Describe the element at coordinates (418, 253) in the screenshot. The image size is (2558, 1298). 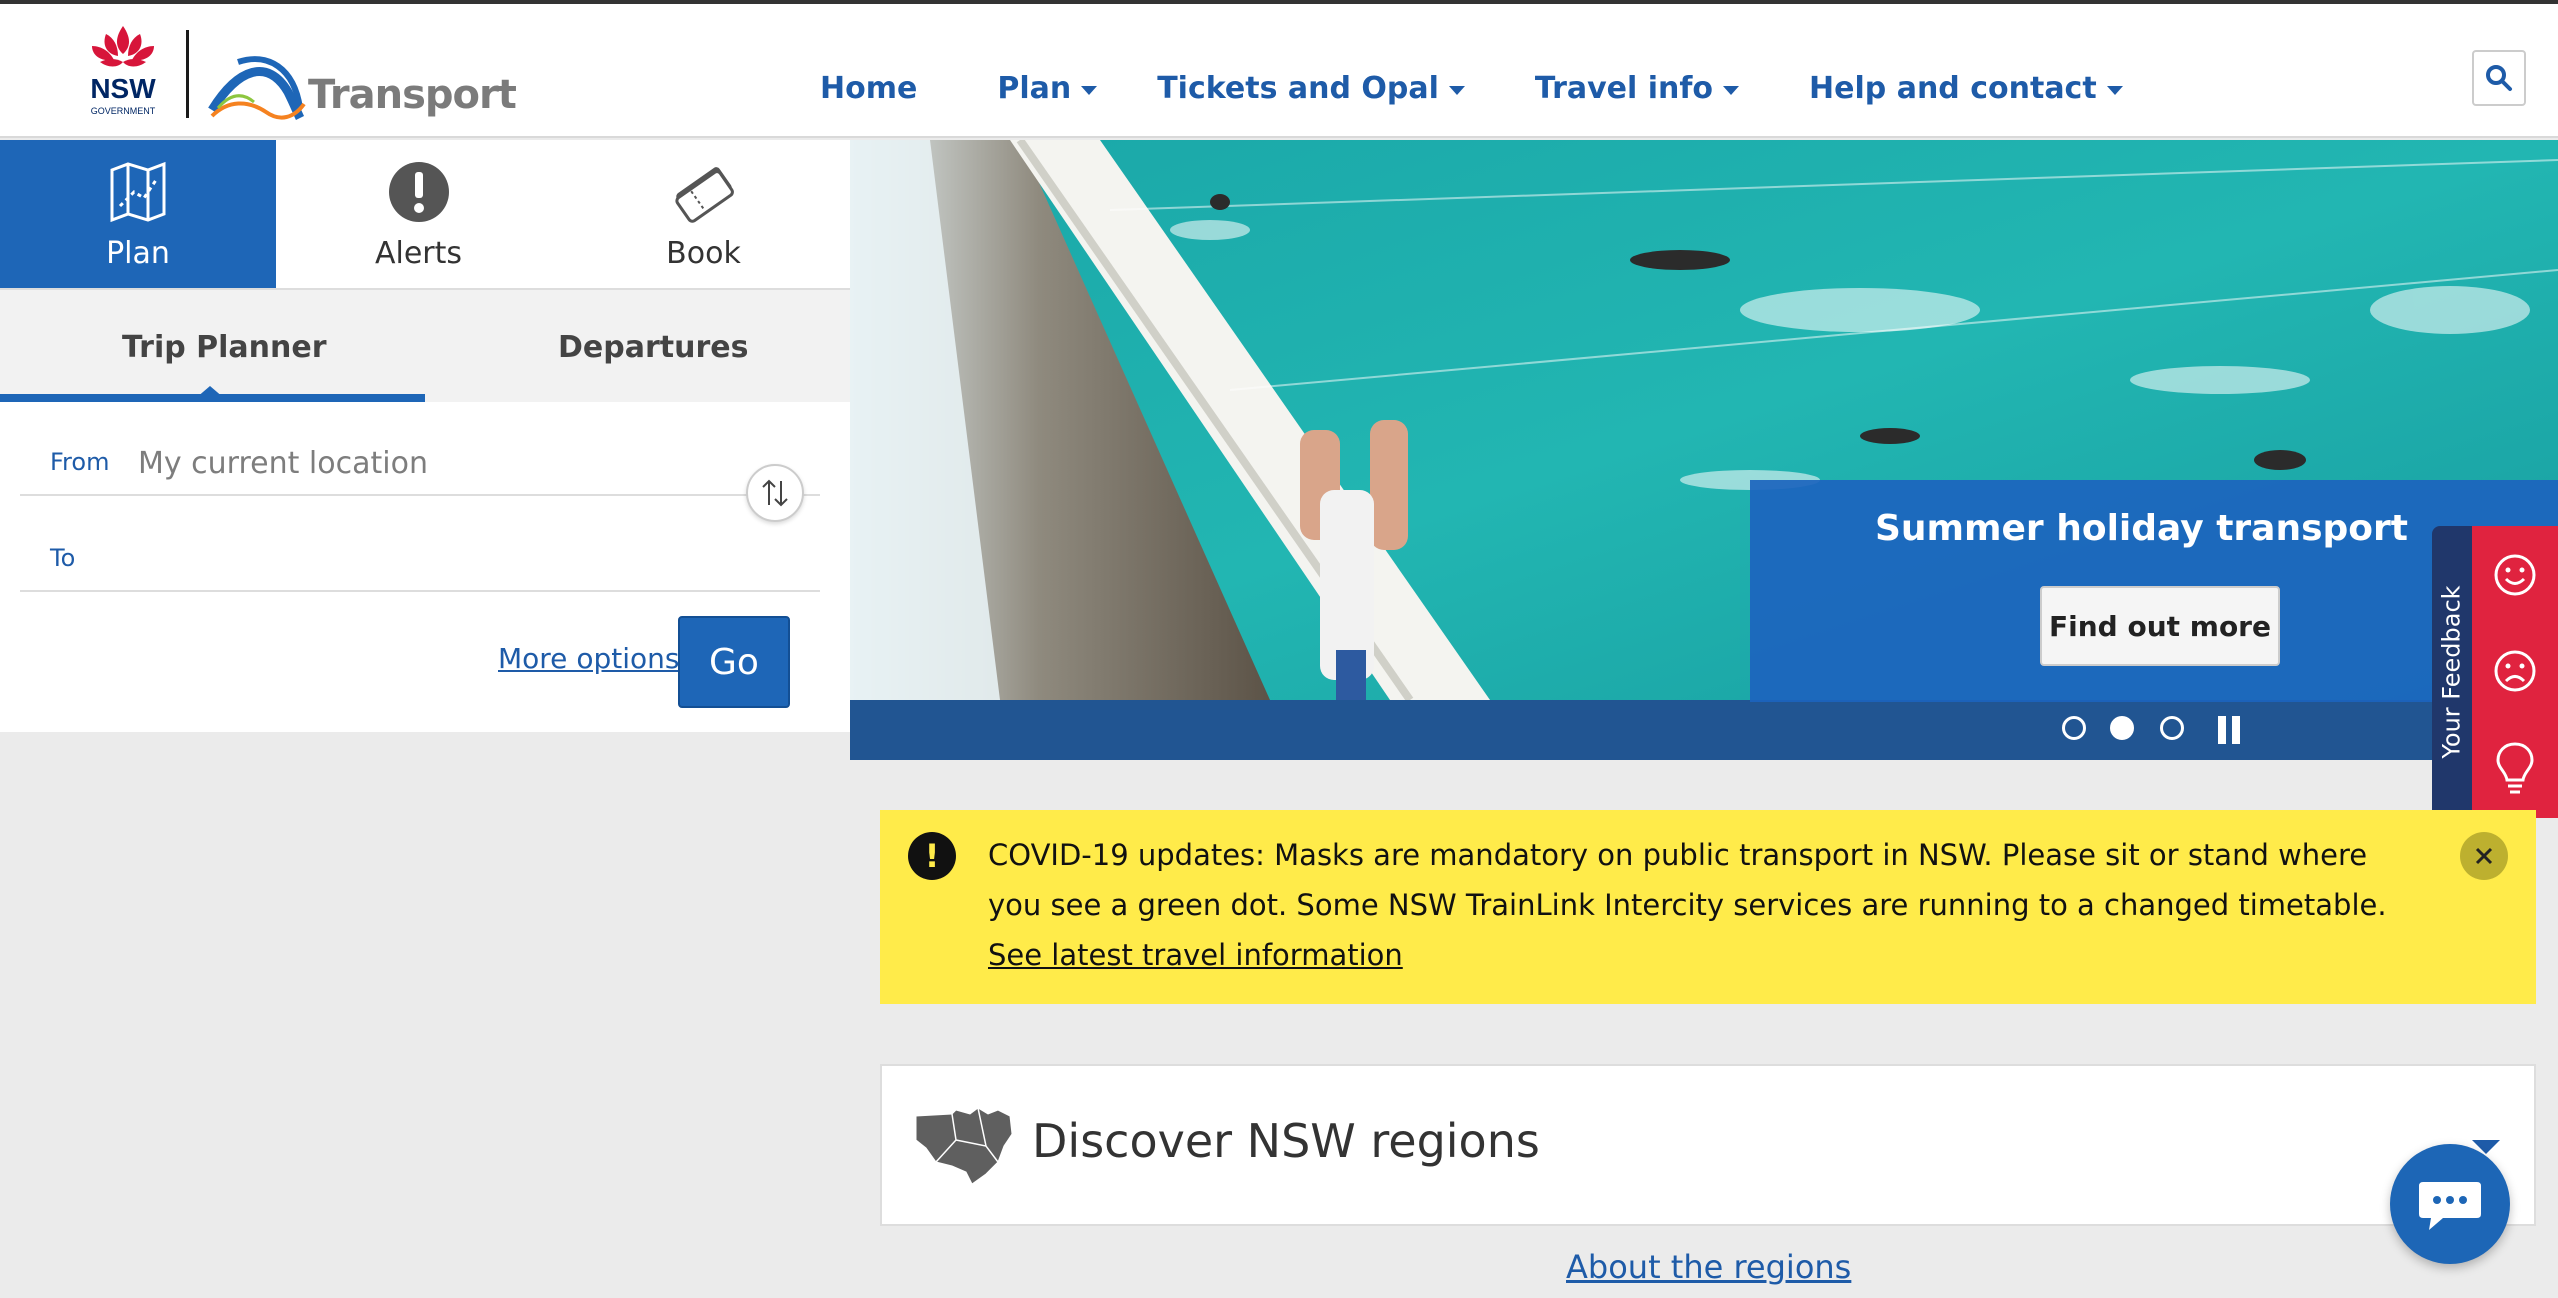
I see `tab-alerts-label: Alerts` at that location.